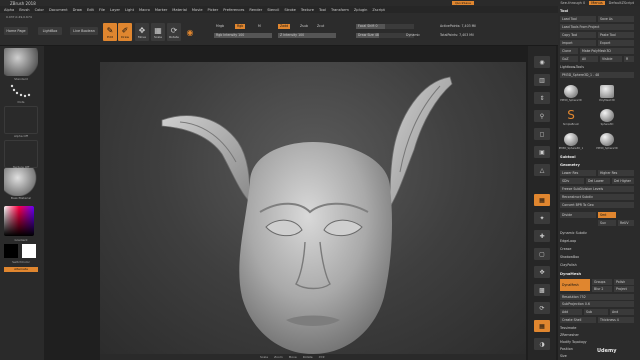 This screenshot has height=360, width=640. Describe the element at coordinates (542, 308) in the screenshot. I see `rotate-view-icon: ⟳` at that location.